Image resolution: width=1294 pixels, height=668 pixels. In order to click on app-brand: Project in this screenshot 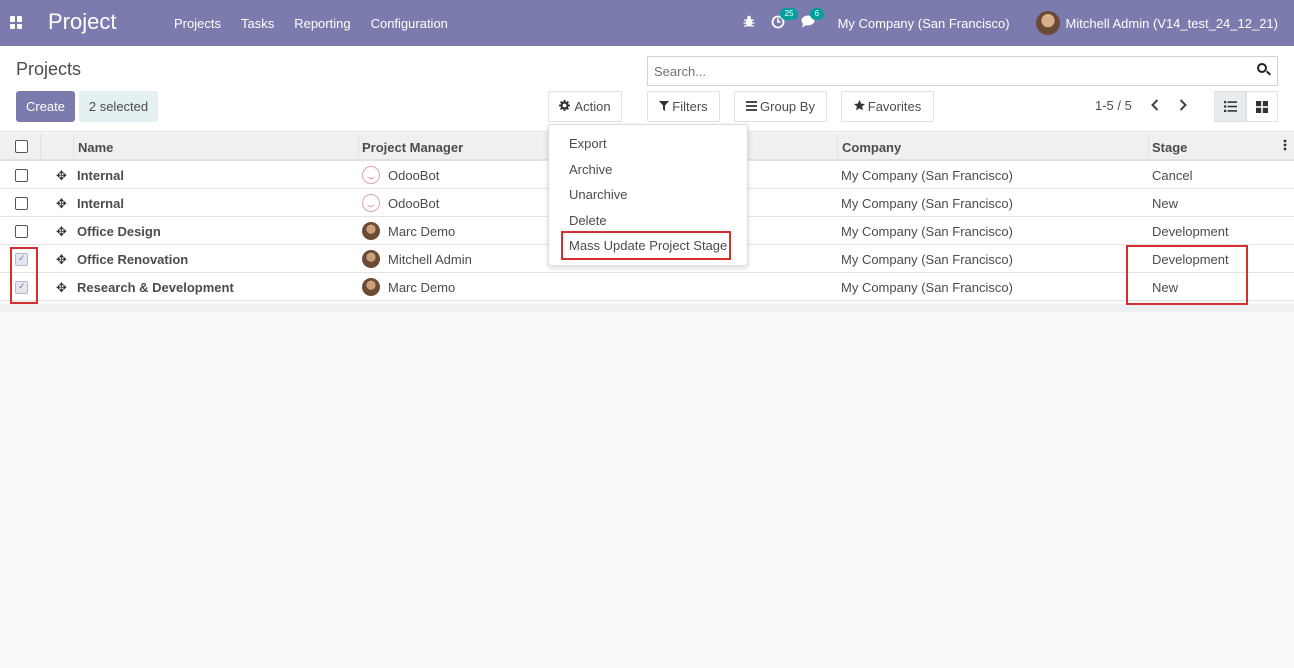, I will do `click(82, 22)`.